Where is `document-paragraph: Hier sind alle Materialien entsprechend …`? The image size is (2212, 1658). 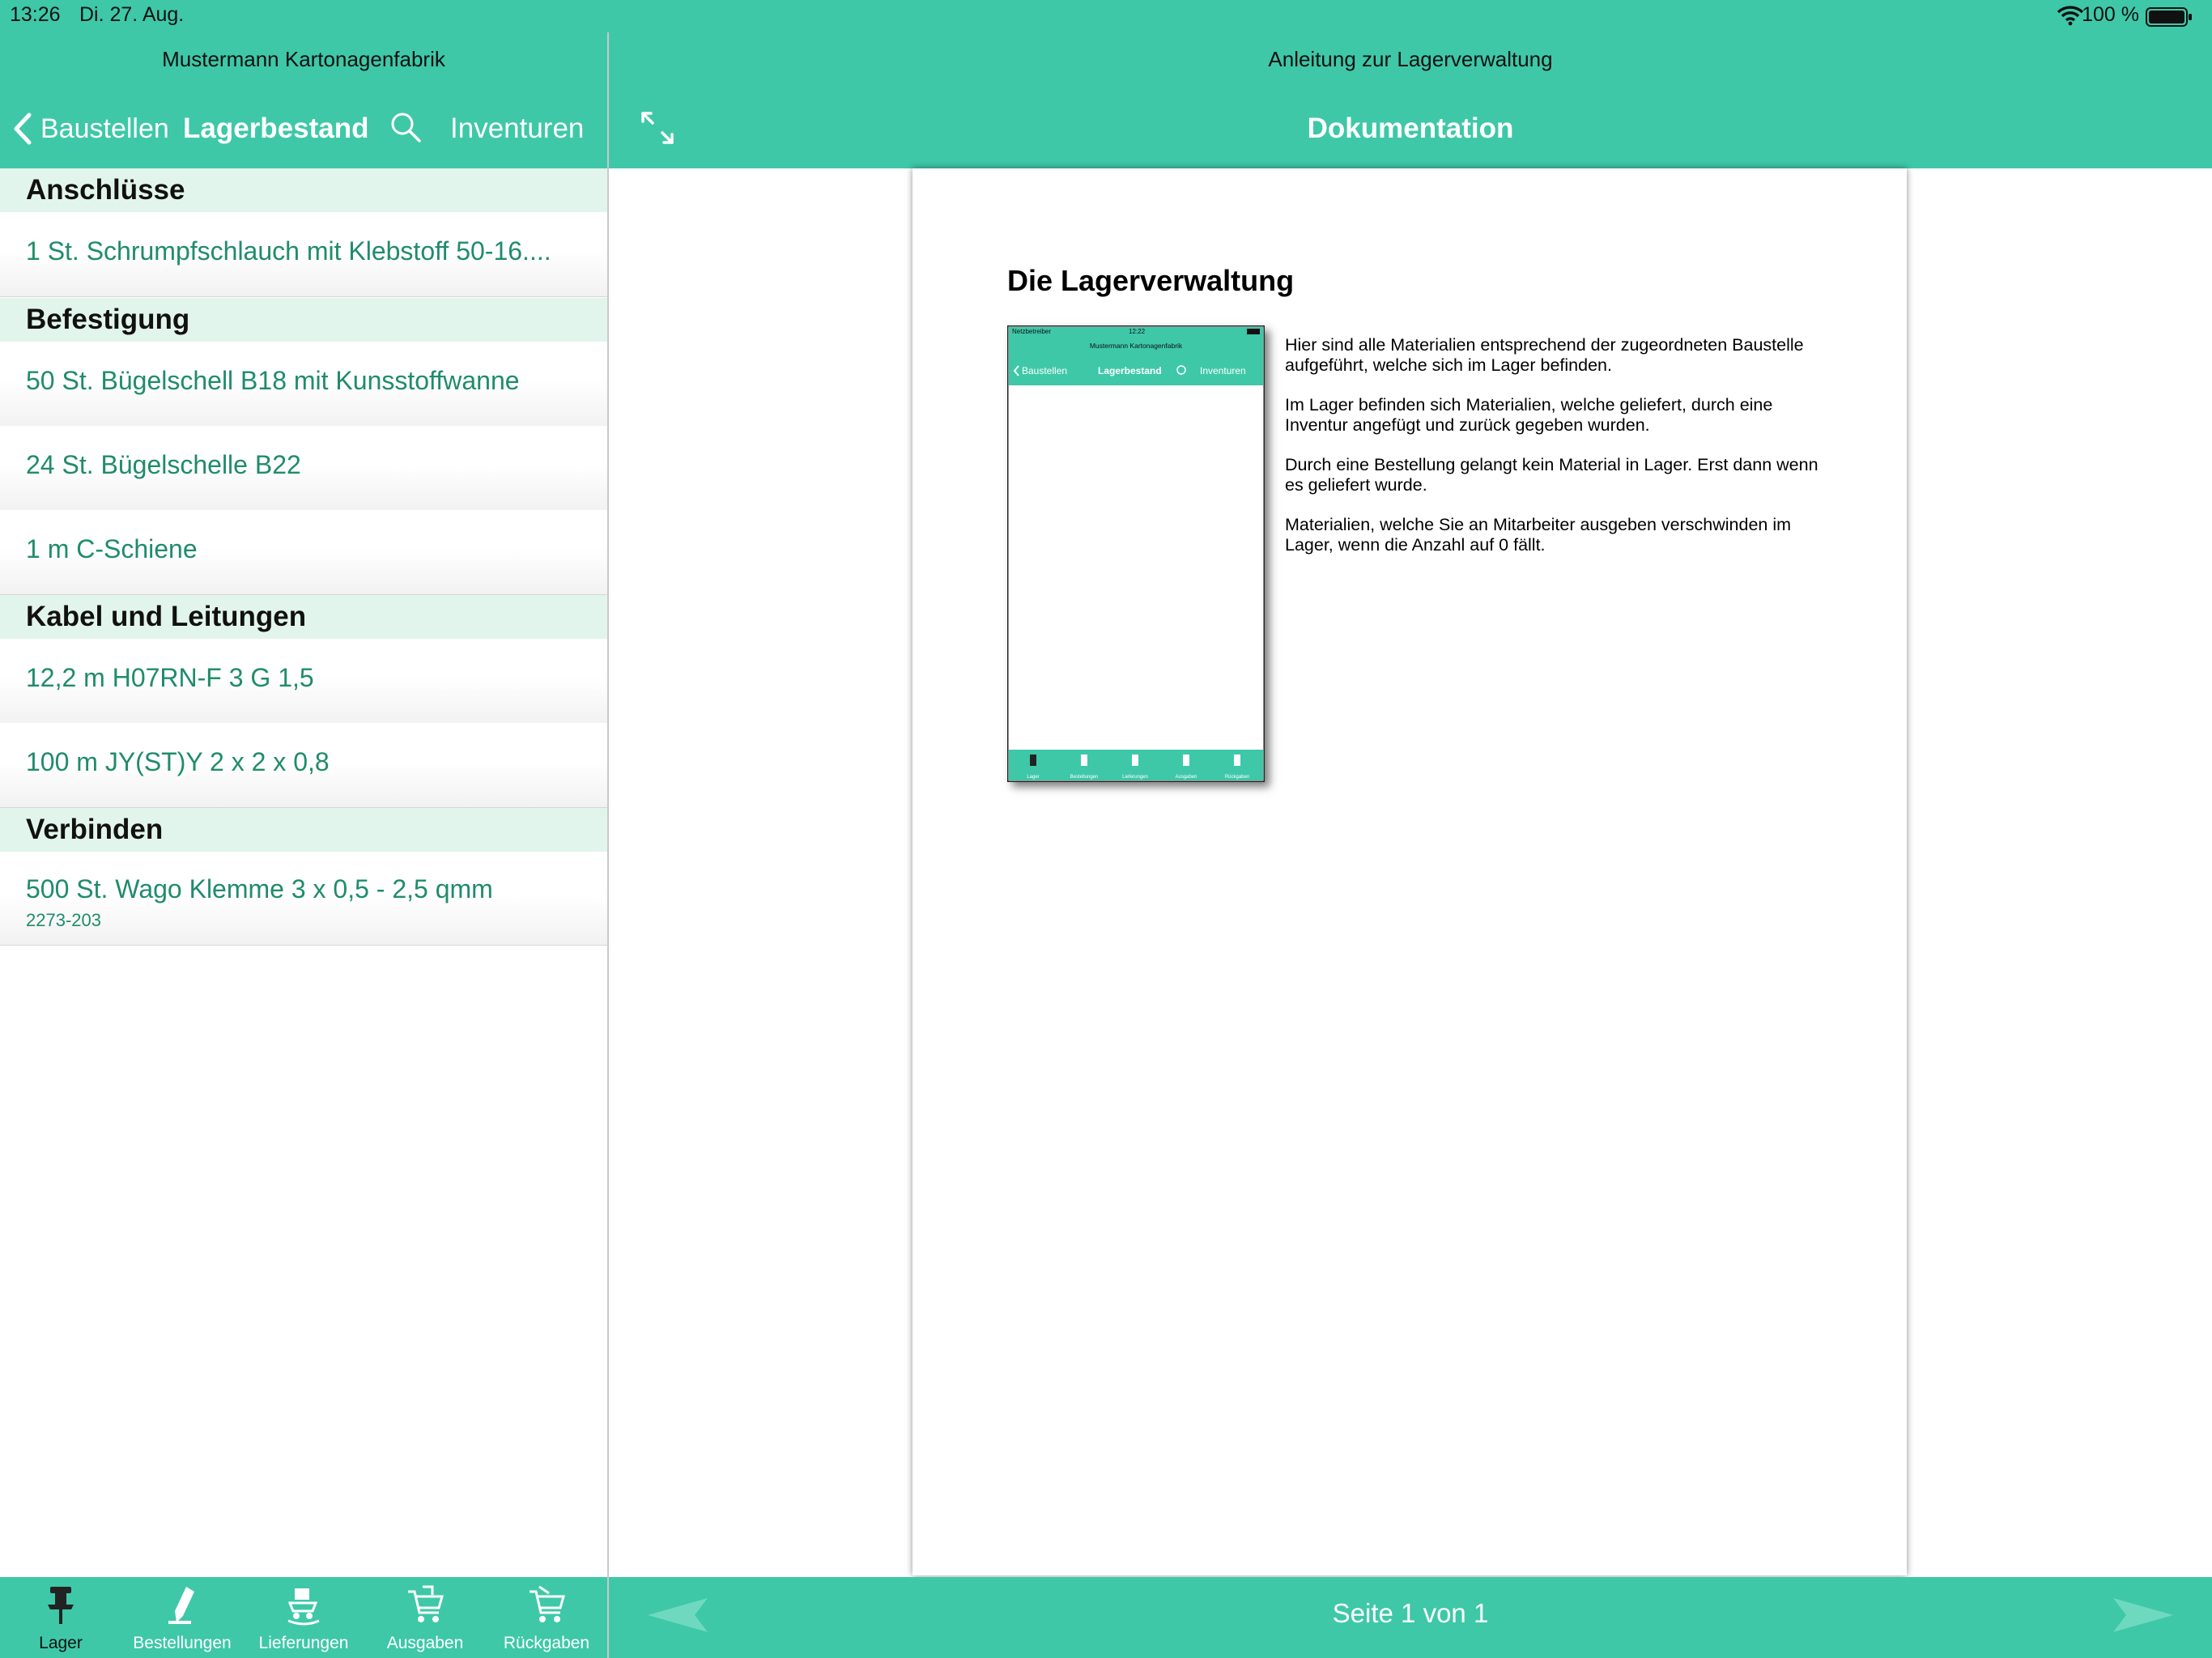 document-paragraph: Hier sind alle Materialien entsprechend … is located at coordinates (1545, 355).